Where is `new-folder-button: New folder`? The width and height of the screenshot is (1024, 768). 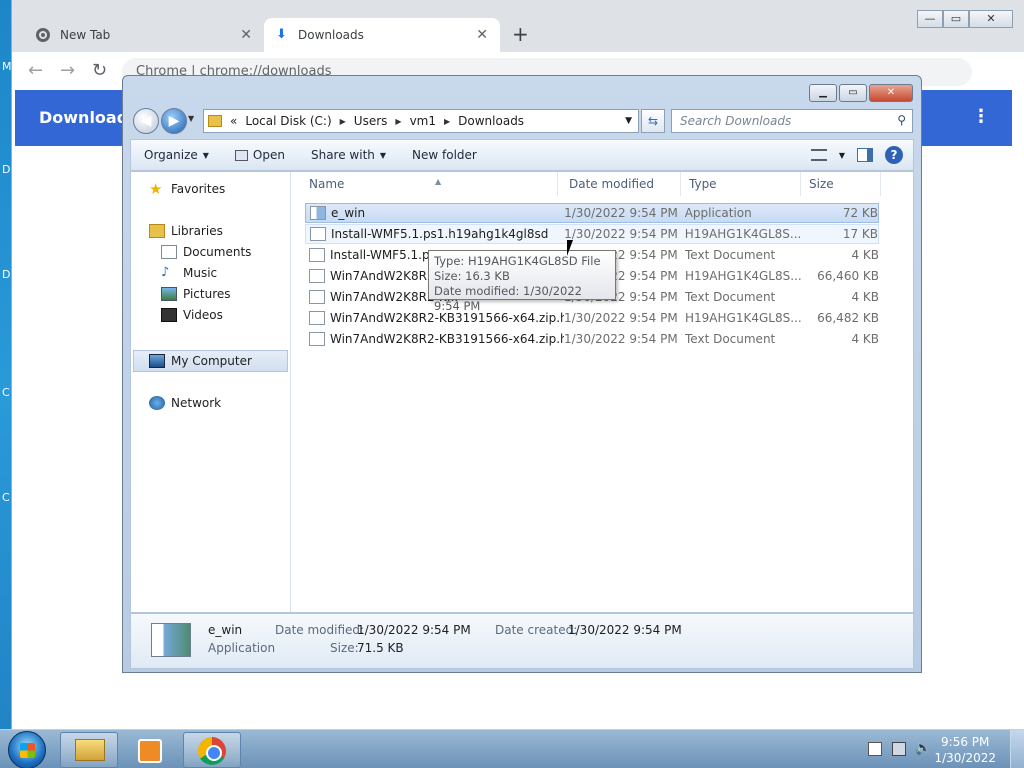
new-folder-button: New folder is located at coordinates (444, 155).